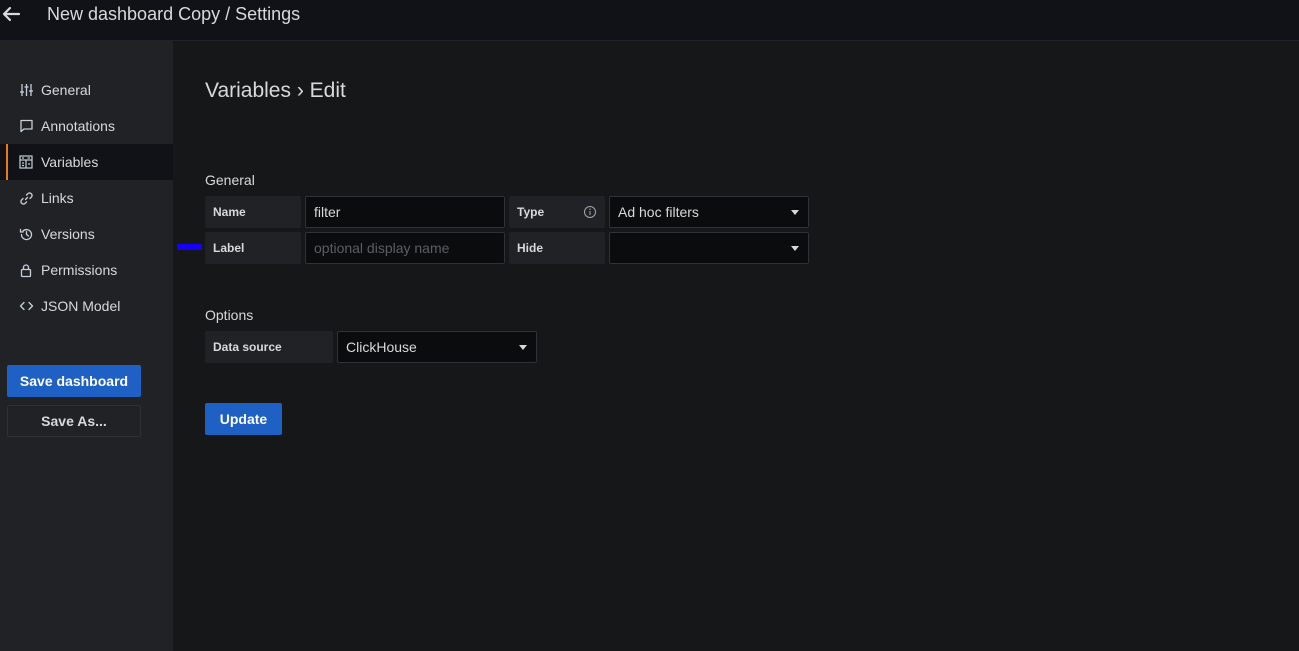  I want to click on link-icon, so click(26, 198).